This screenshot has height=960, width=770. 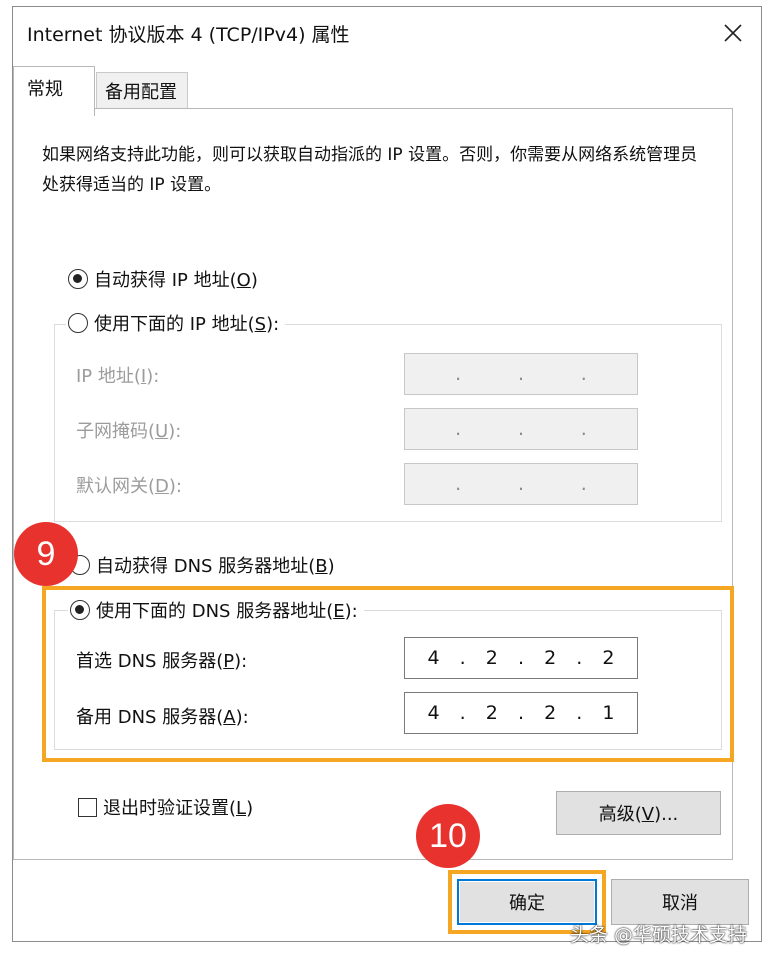 What do you see at coordinates (129, 431) in the screenshot?
I see `subnet-mask-label: 子网掩码(U):` at bounding box center [129, 431].